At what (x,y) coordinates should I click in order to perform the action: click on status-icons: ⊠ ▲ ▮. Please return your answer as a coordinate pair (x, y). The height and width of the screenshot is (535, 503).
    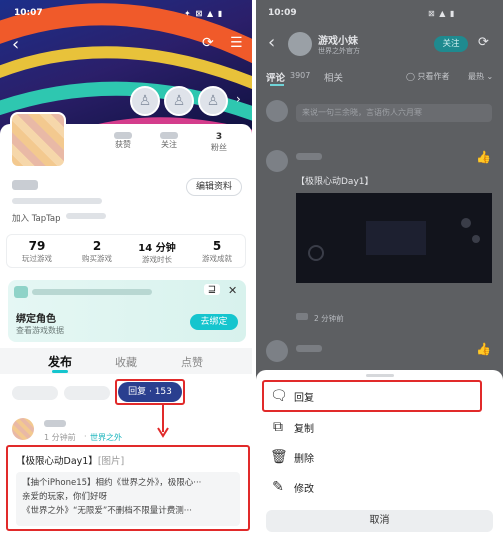
    Looking at the image, I should click on (442, 13).